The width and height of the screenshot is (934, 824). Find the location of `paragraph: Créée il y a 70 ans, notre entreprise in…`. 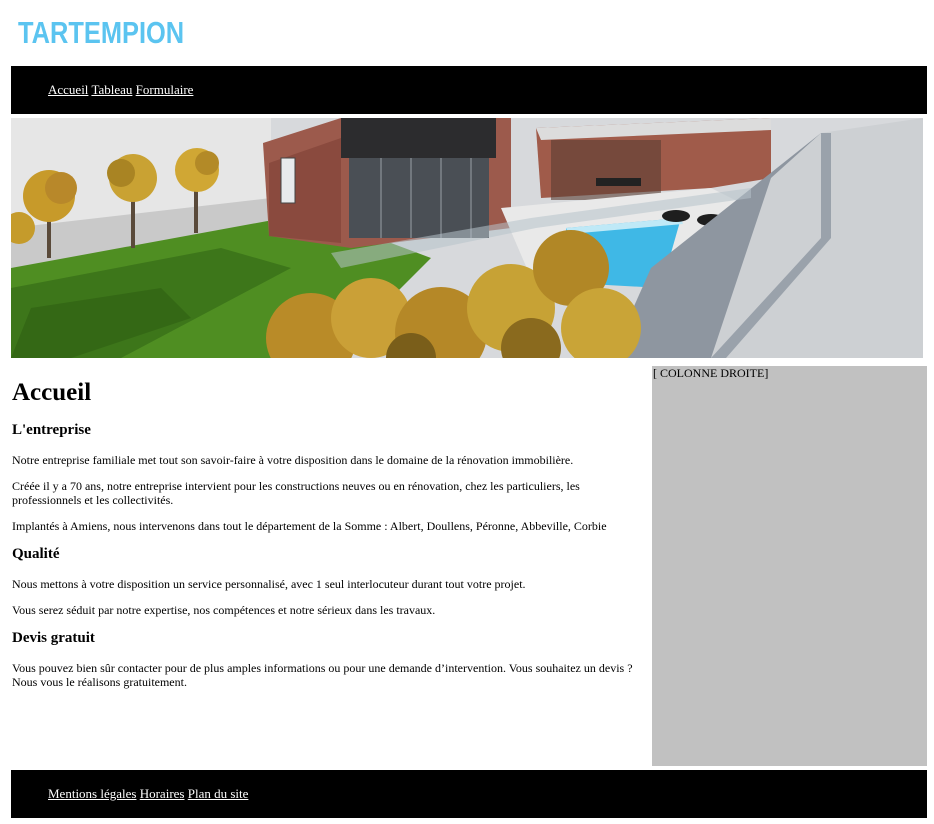

paragraph: Créée il y a 70 ans, notre entreprise in… is located at coordinates (296, 492).